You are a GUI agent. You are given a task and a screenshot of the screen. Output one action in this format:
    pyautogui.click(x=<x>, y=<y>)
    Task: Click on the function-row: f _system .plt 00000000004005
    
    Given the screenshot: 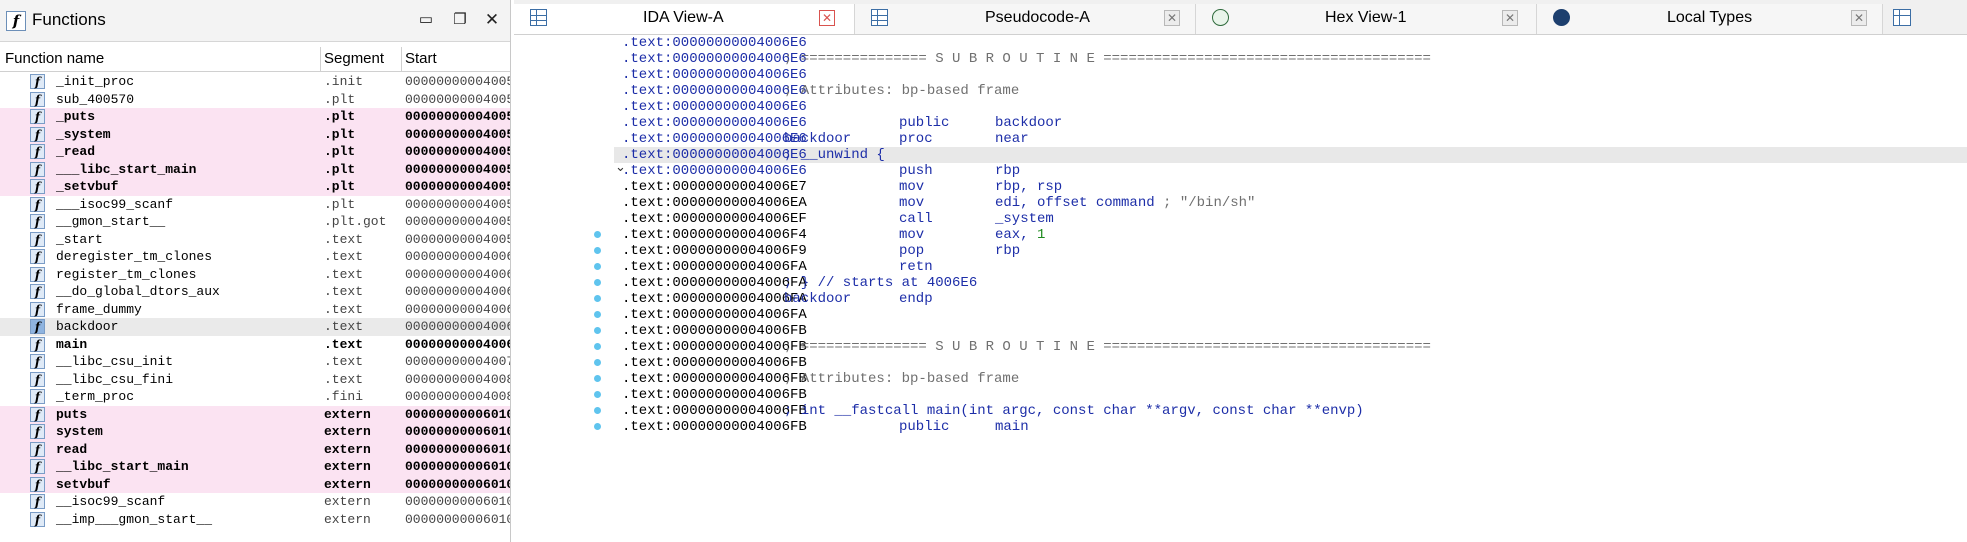 What is the action you would take?
    pyautogui.click(x=255, y=134)
    